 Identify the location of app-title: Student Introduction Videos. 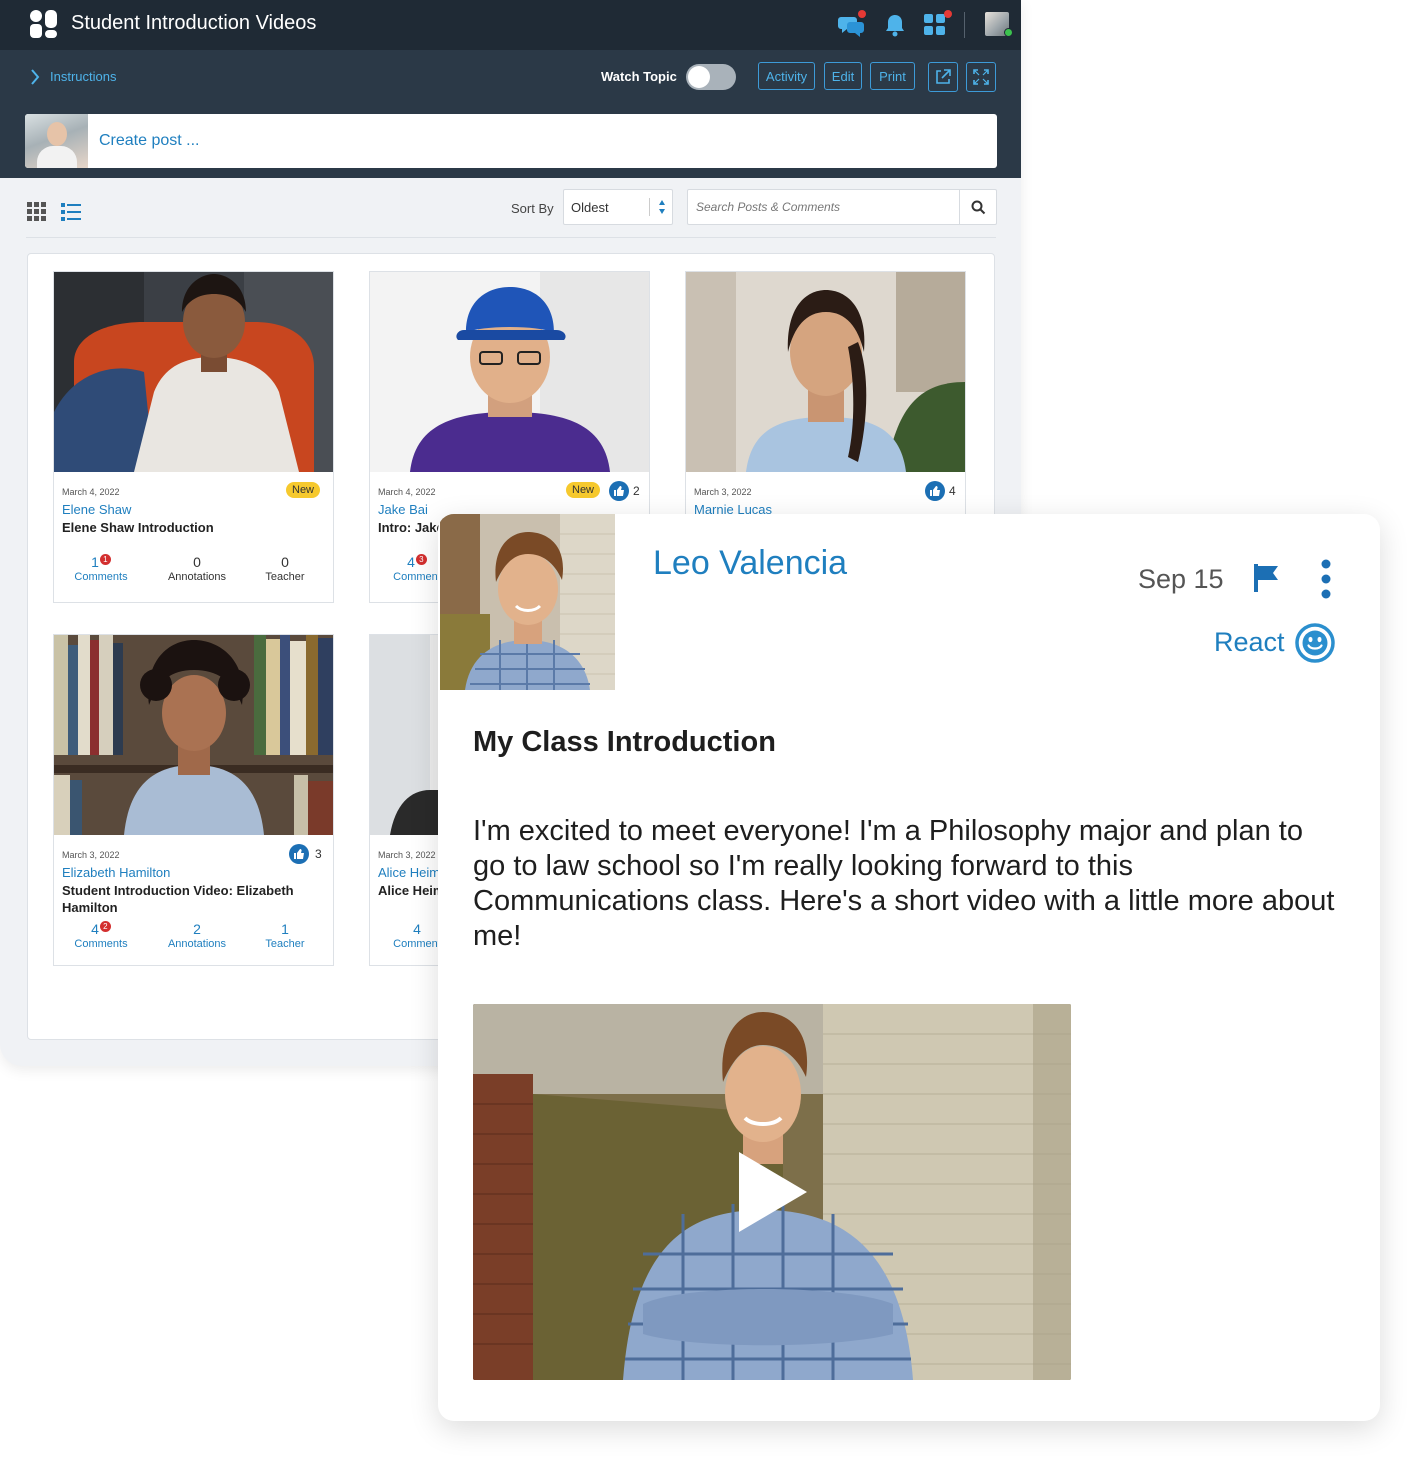
(194, 23).